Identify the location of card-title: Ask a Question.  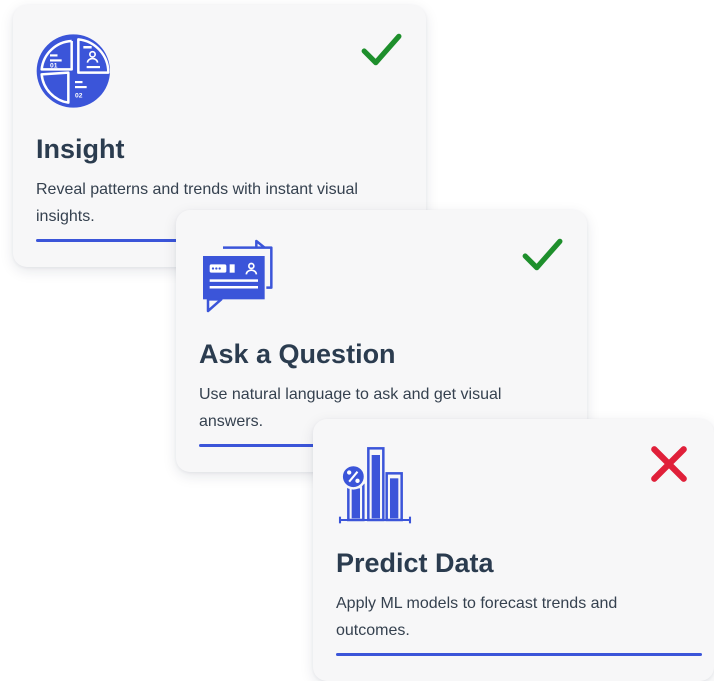
(297, 354).